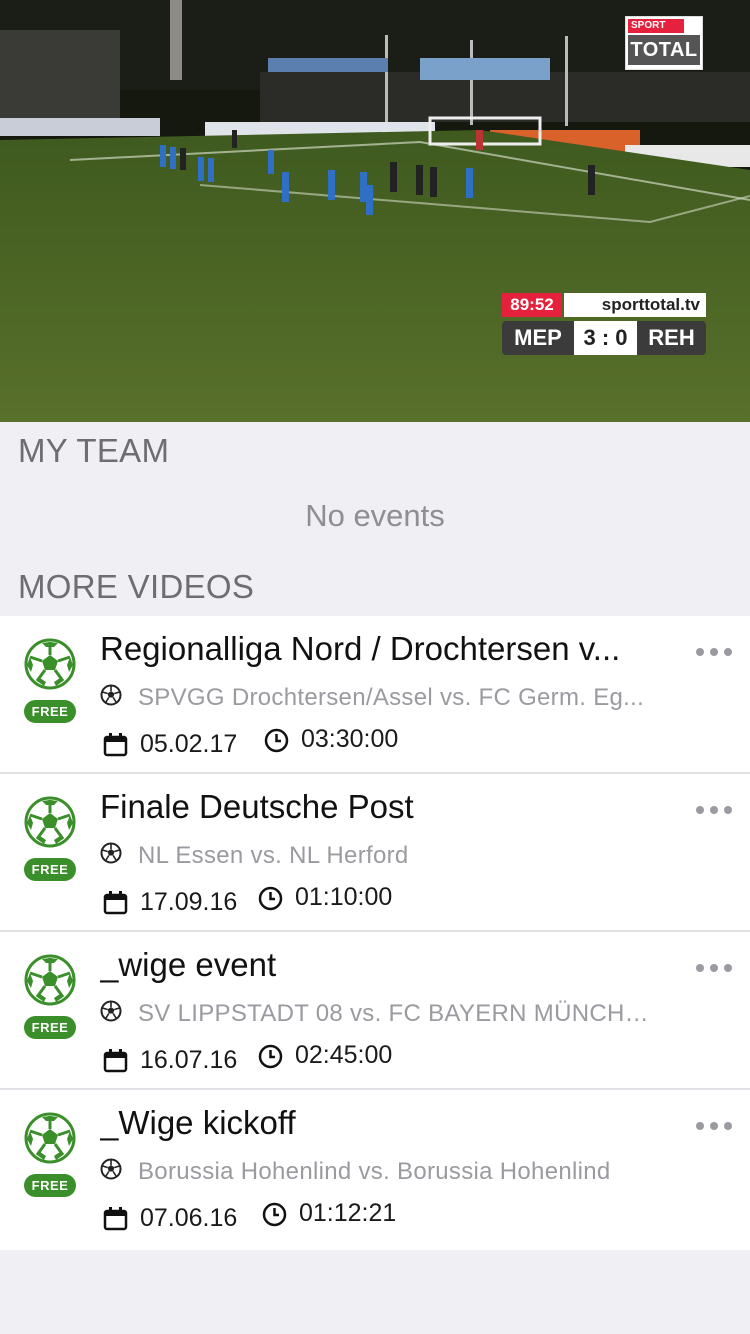 The image size is (750, 1334). What do you see at coordinates (398, 1013) in the screenshot?
I see `match-teams: SV LIPPSTADT 08 vs. FC BAYERN MÜNCHEN` at bounding box center [398, 1013].